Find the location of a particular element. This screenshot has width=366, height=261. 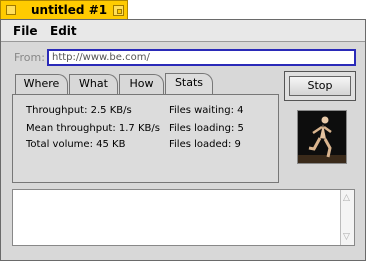

total-volume-text: Total volume: 45 KB is located at coordinates (76, 144).